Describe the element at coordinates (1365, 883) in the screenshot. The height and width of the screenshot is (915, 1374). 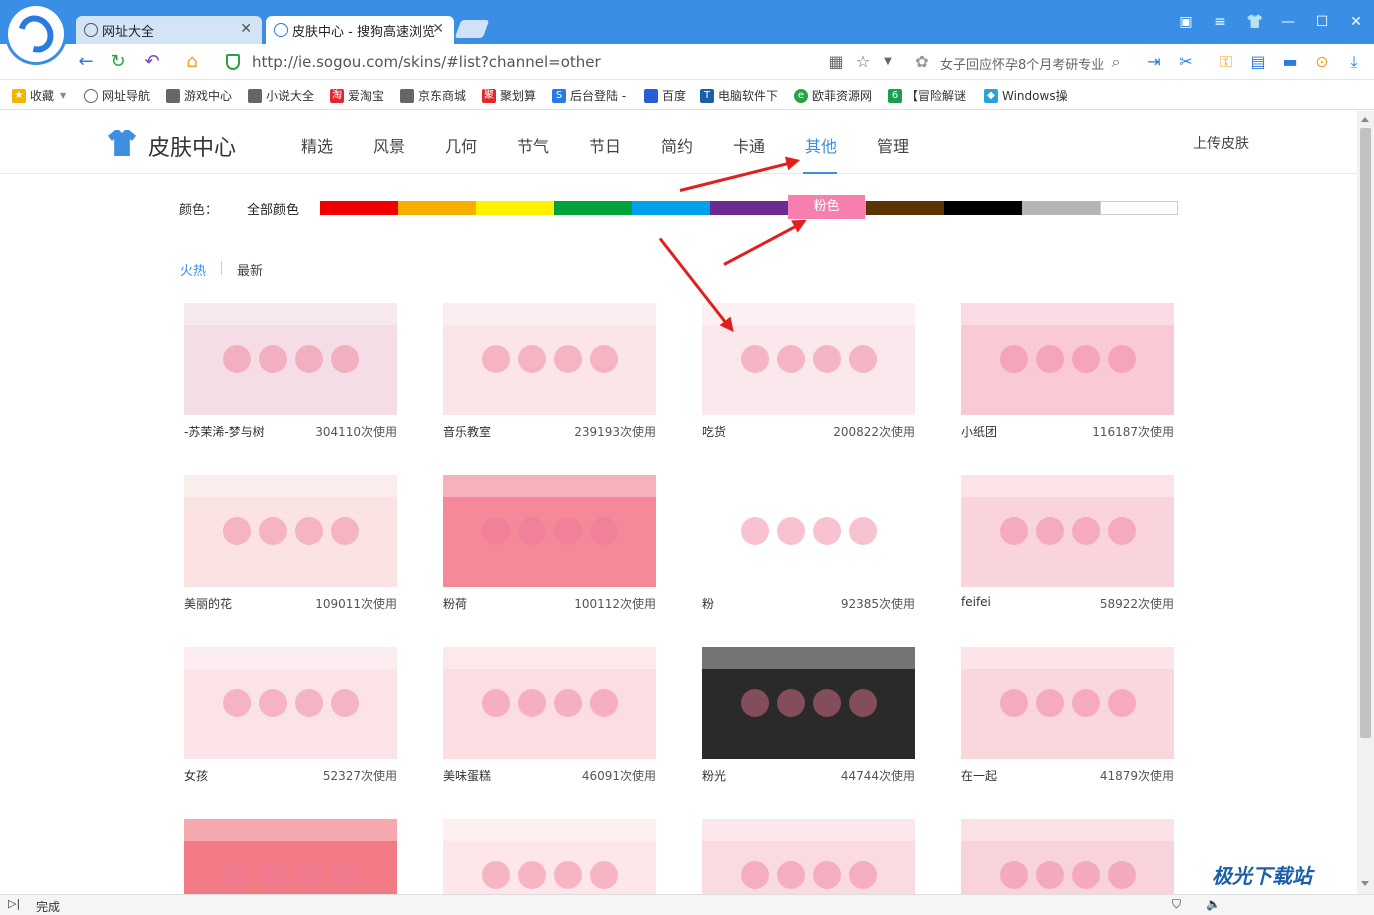
I see `scroll-down-icon` at that location.